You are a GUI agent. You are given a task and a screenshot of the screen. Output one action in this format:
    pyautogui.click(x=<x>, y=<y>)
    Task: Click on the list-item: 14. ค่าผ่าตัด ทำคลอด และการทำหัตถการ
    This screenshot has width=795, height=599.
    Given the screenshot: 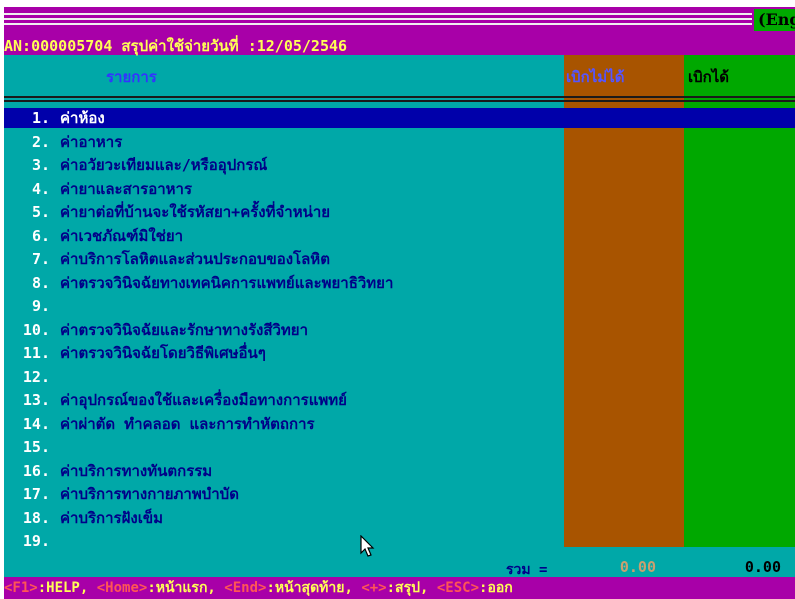 What is the action you would take?
    pyautogui.click(x=399, y=424)
    